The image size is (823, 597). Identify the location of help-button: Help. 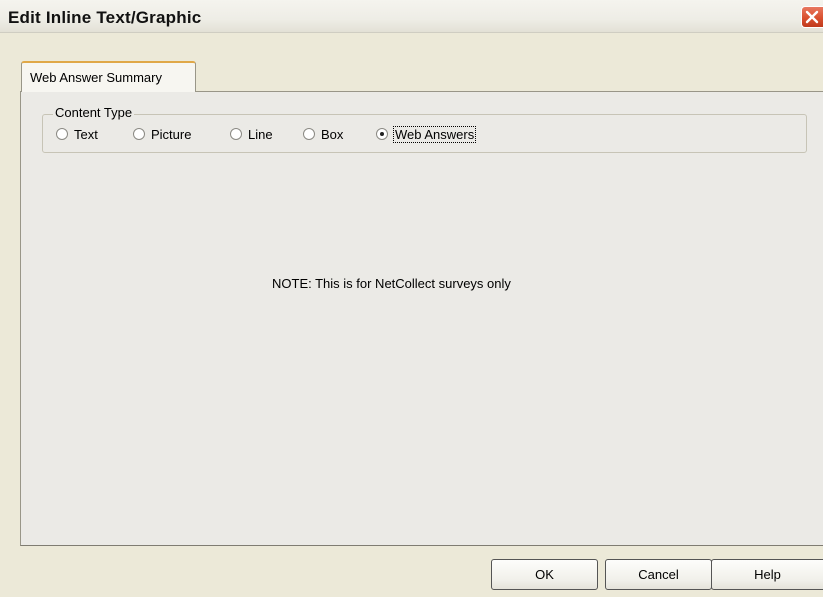
(767, 574).